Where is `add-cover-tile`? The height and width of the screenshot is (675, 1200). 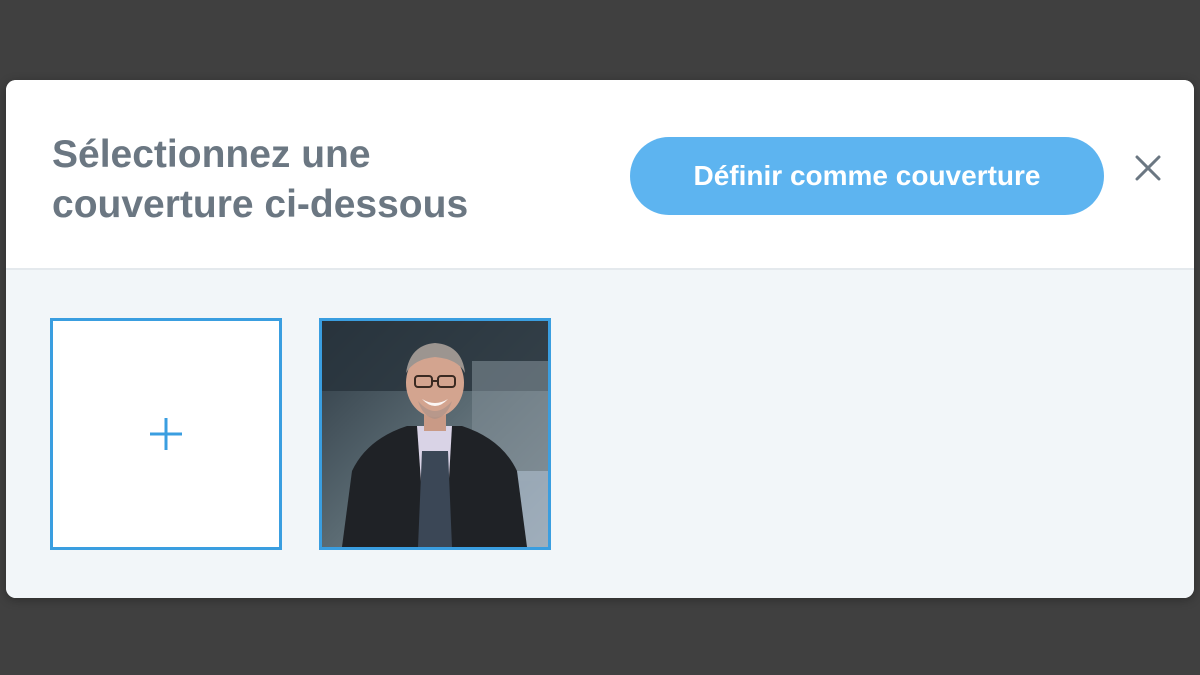
add-cover-tile is located at coordinates (166, 434).